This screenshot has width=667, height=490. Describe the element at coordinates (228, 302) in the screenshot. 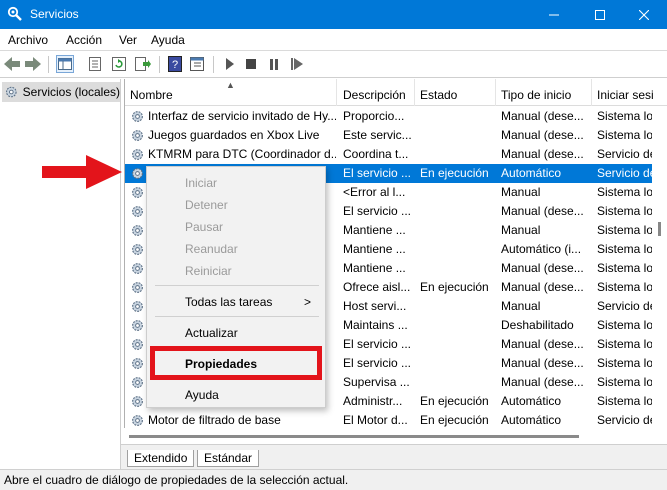

I see `menu-item-todas-las-tareas: Todas las tareas` at that location.